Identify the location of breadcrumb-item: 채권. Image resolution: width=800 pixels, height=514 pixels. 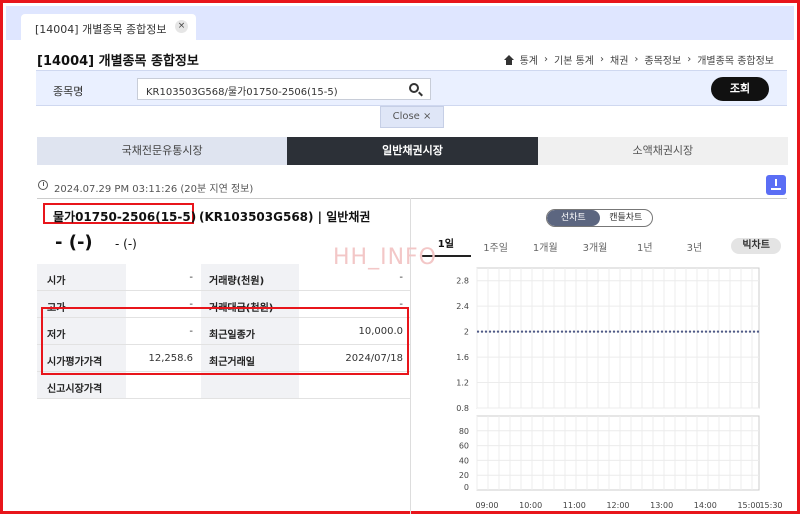
(619, 59).